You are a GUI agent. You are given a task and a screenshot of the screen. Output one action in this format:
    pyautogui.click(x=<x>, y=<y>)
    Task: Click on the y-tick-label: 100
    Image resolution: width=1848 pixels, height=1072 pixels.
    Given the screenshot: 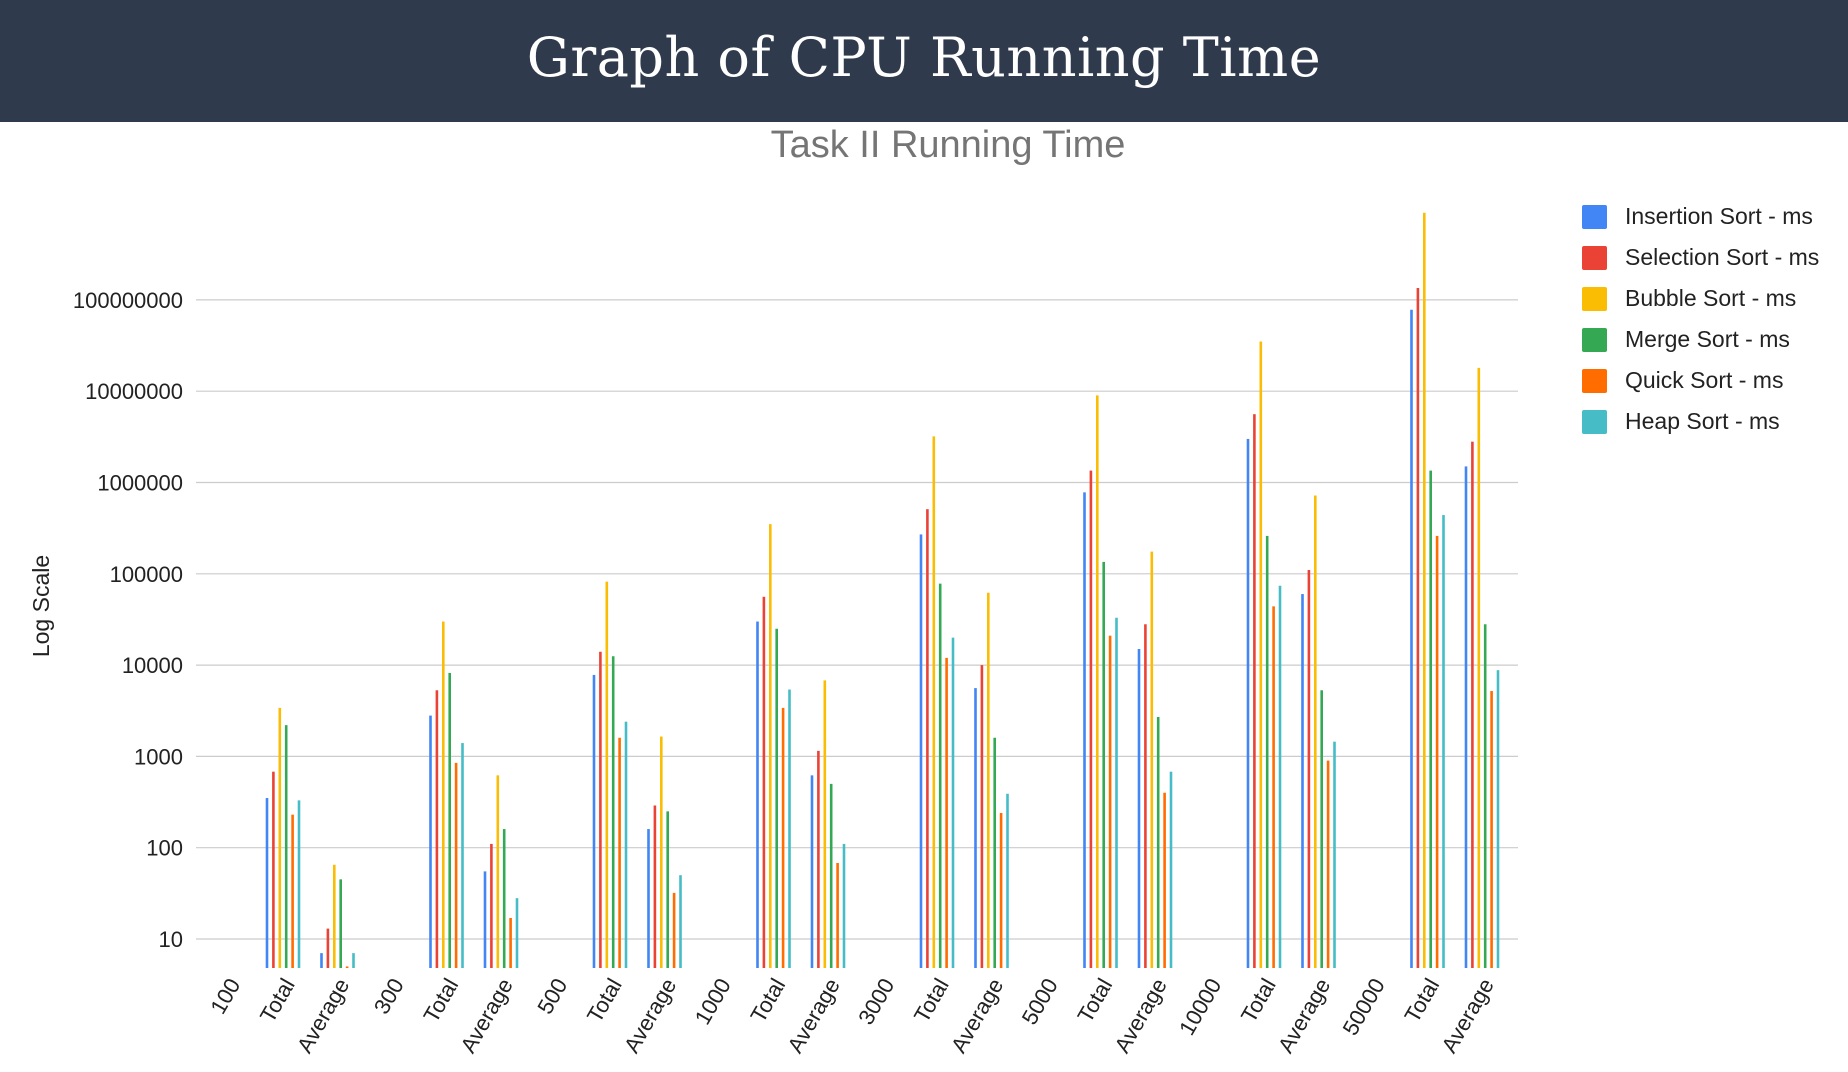 What is the action you would take?
    pyautogui.click(x=164, y=848)
    